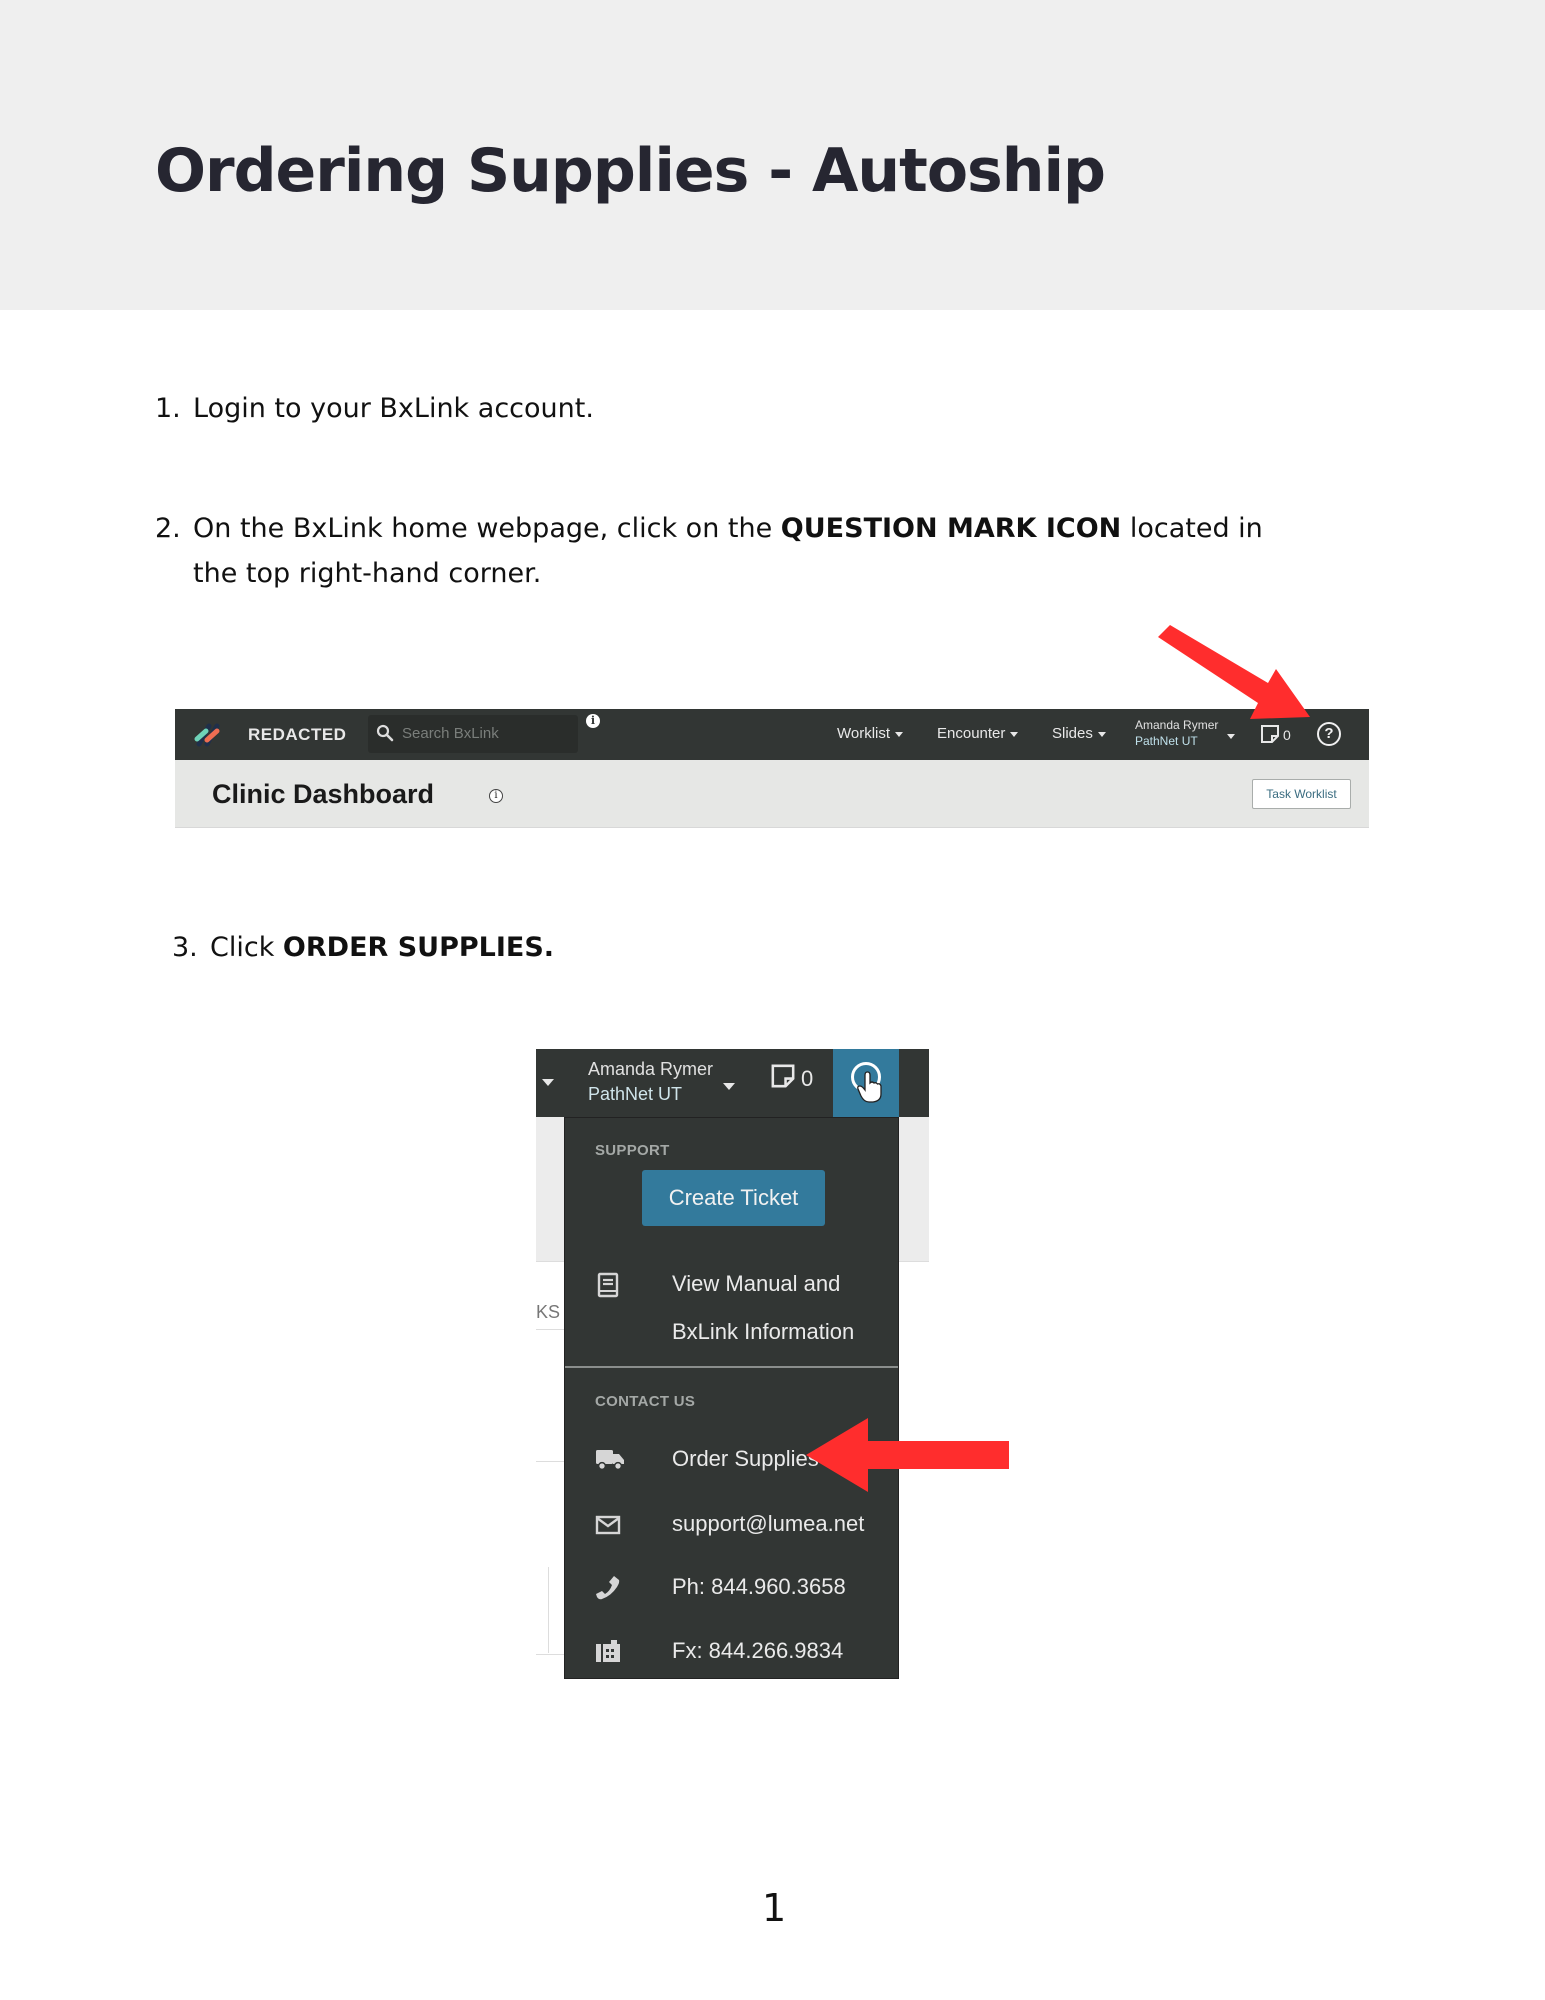 This screenshot has height=2000, width=1545. I want to click on background-text: KS, so click(548, 1312).